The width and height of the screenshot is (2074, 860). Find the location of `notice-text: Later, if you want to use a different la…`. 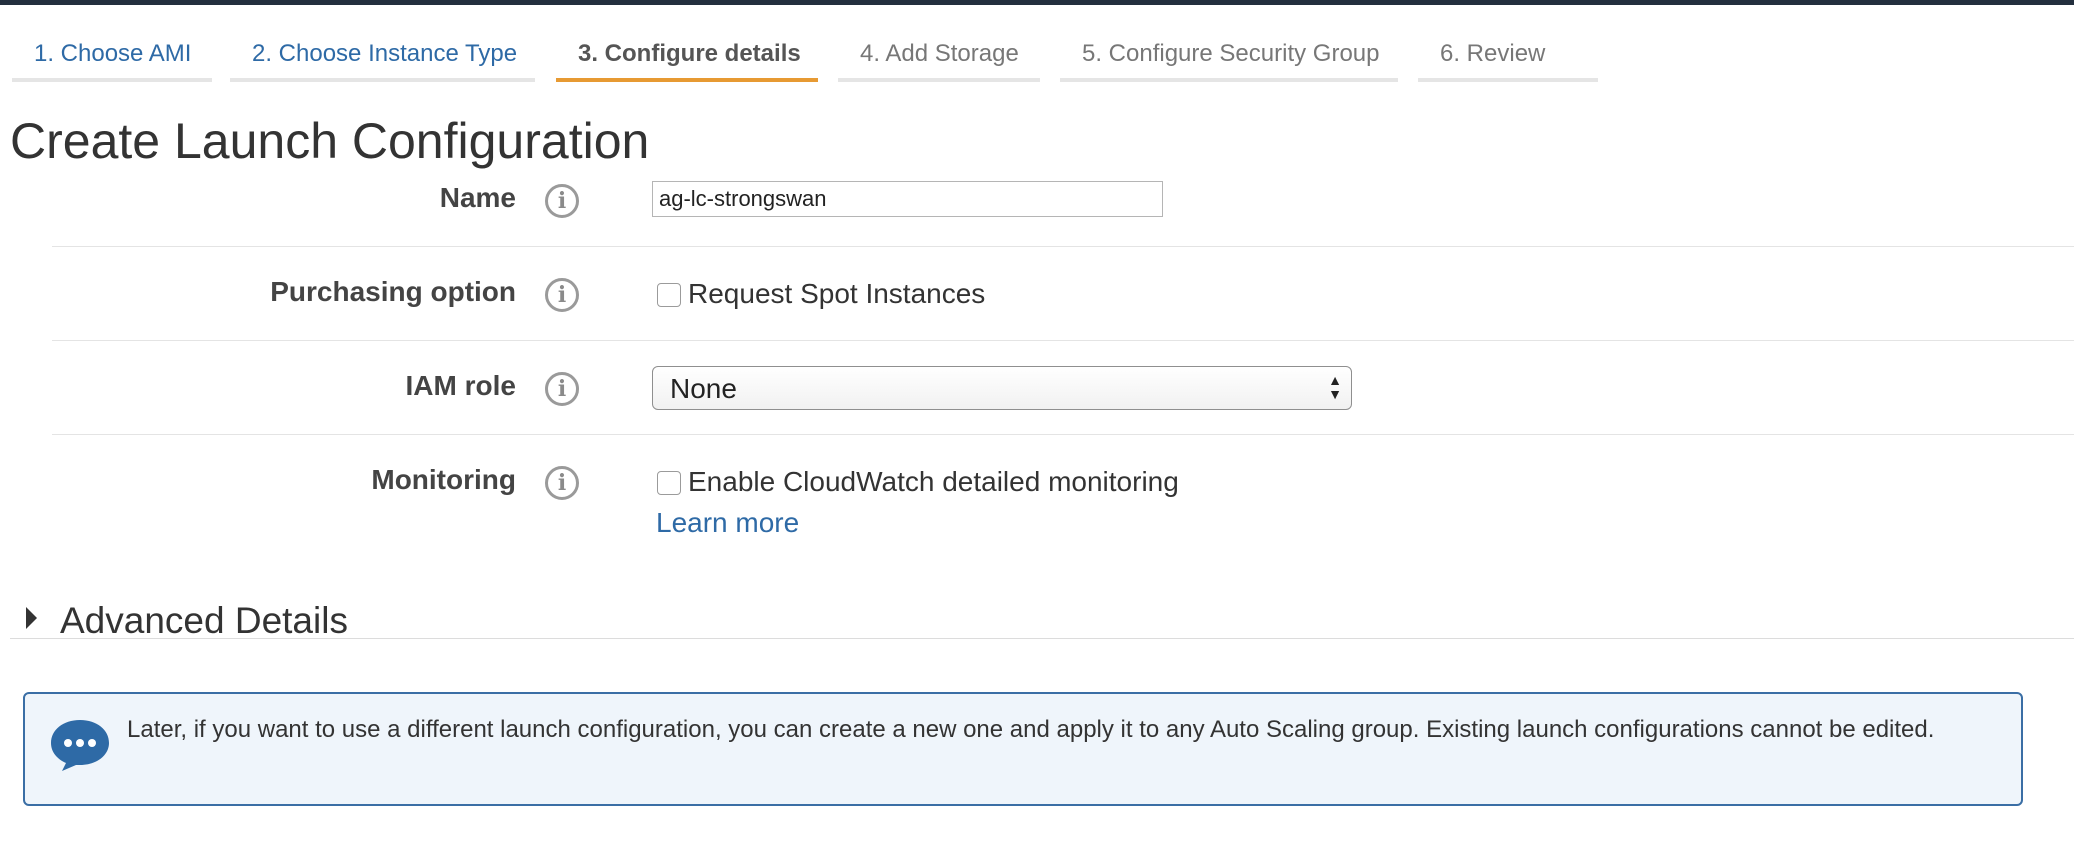

notice-text: Later, if you want to use a different la… is located at coordinates (1031, 729).